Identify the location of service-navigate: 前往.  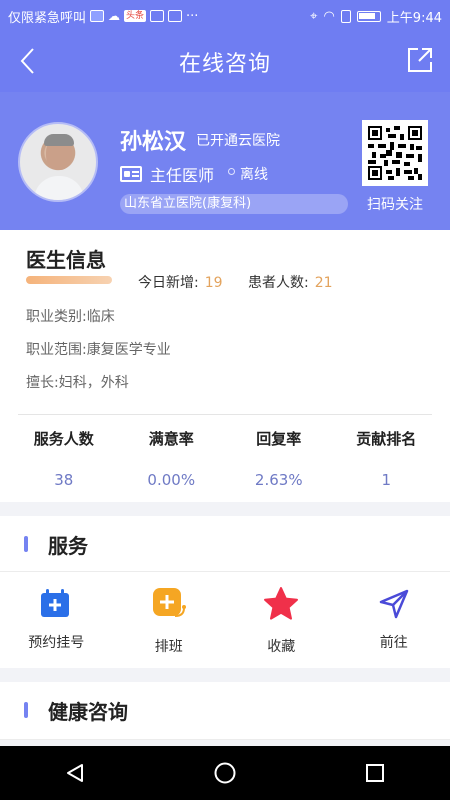
(394, 621).